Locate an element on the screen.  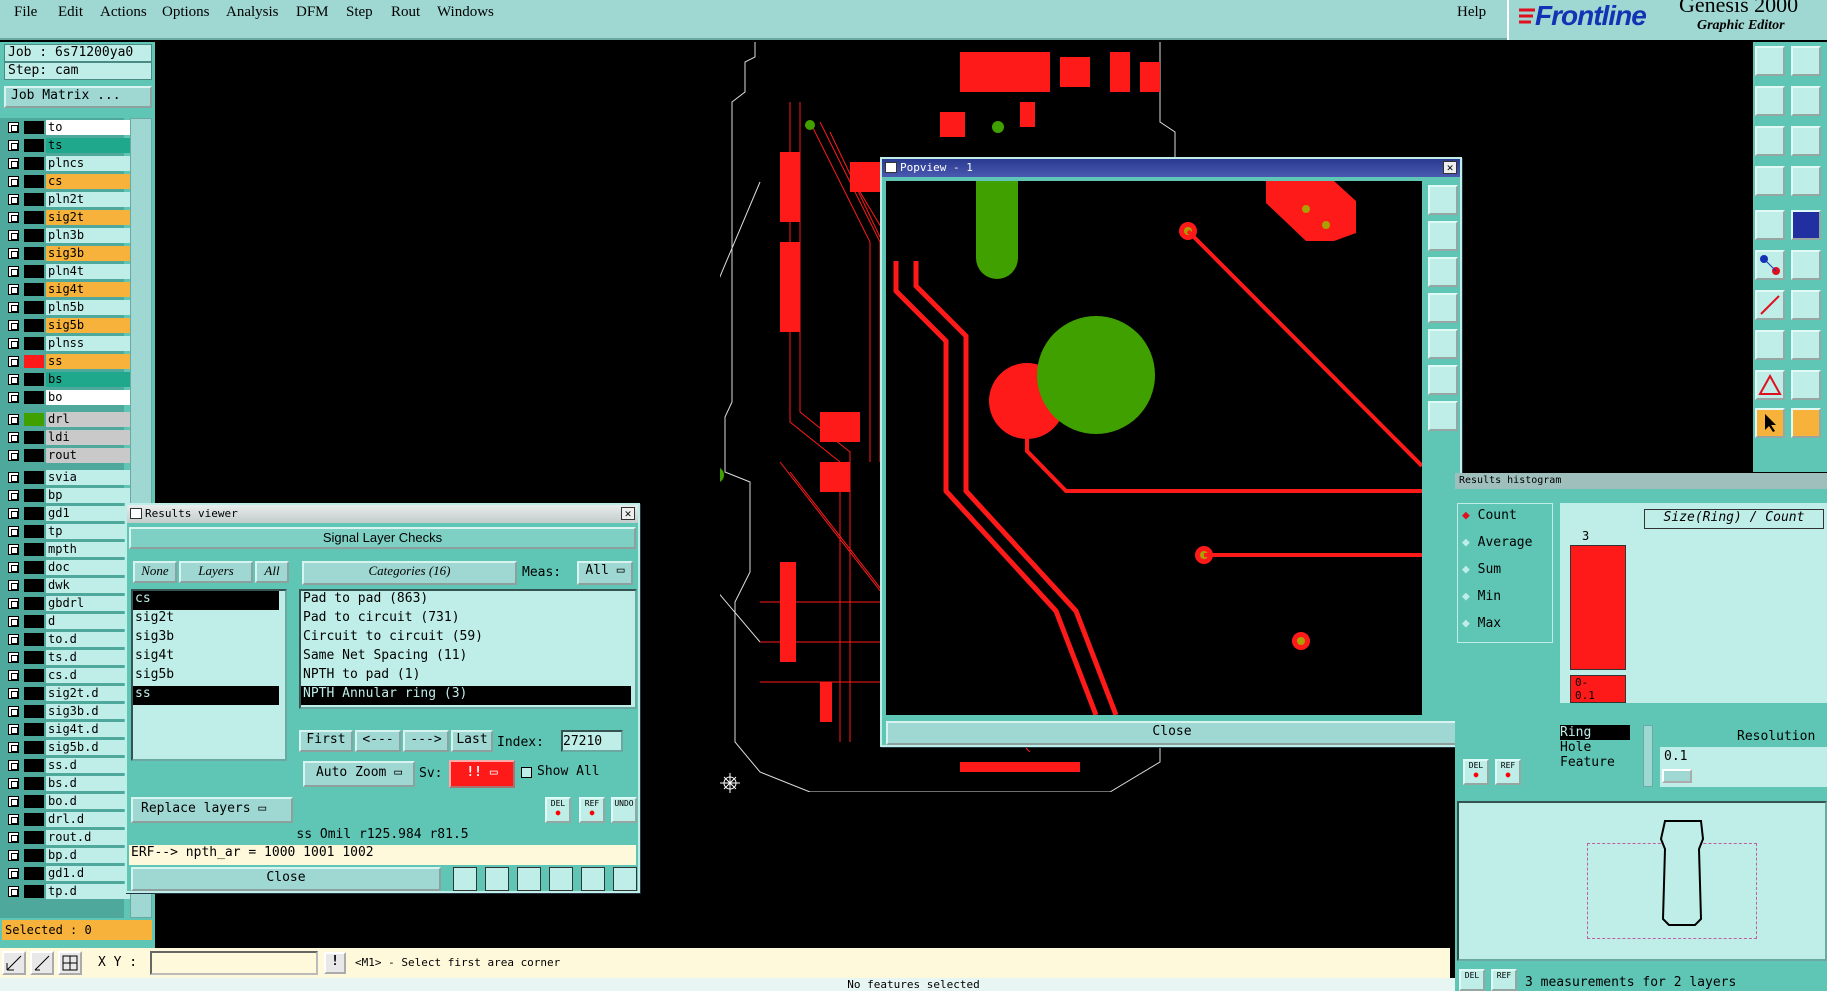
layer-row: pln5b is located at coordinates (68, 307).